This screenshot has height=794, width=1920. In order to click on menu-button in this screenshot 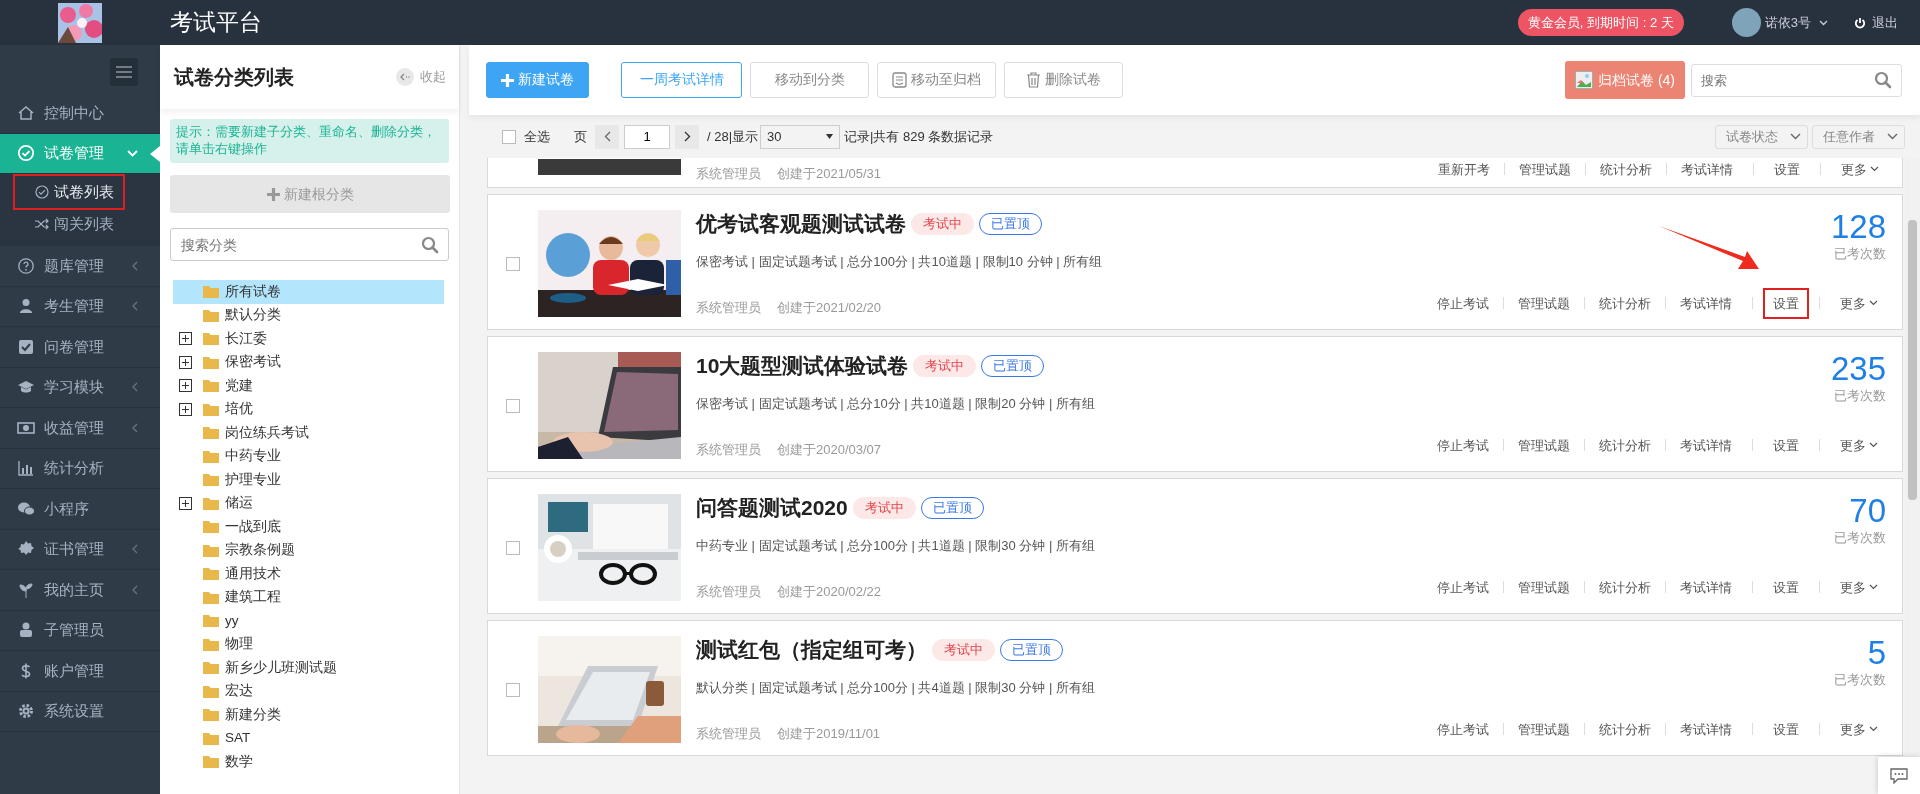, I will do `click(124, 72)`.